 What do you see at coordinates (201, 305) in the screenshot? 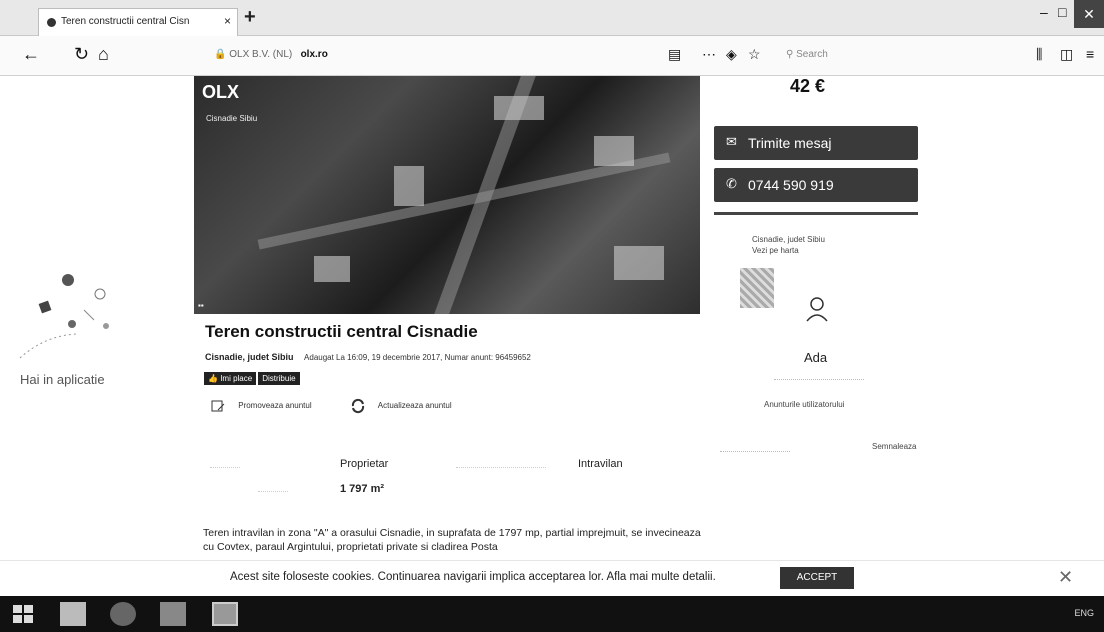
I see `photo-gallery-icon: ▪▪` at bounding box center [201, 305].